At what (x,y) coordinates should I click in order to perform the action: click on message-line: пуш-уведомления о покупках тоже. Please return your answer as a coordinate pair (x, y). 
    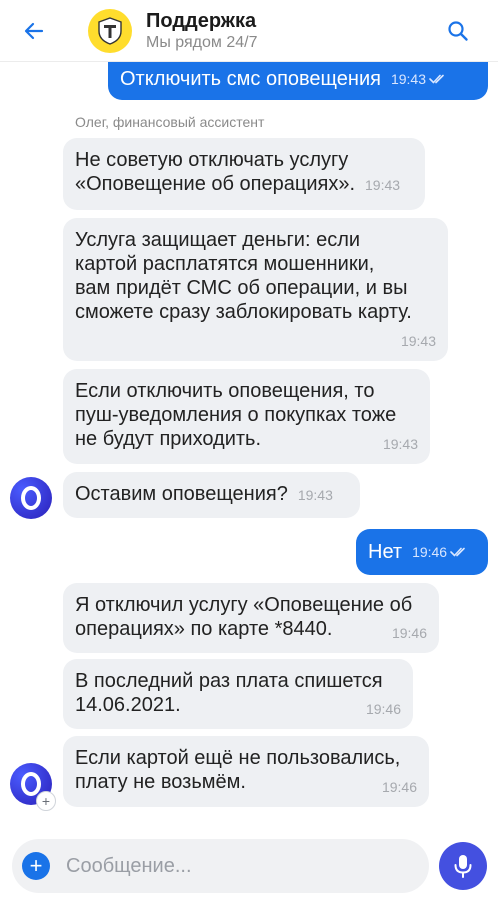
    Looking at the image, I should click on (236, 415).